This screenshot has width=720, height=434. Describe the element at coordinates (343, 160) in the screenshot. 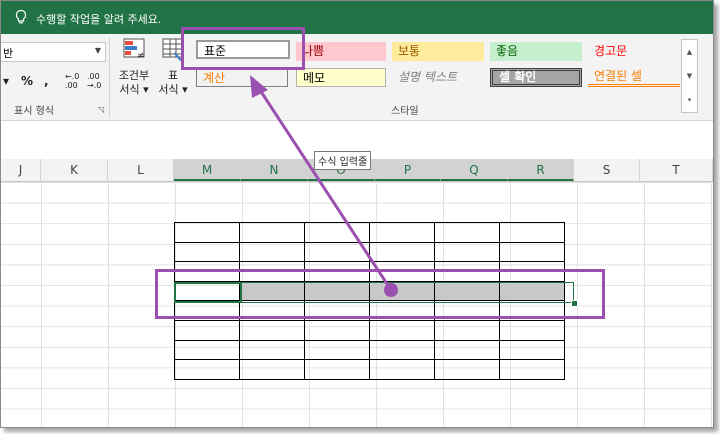

I see `formula-bar-tooltip: 수식 입력줄` at that location.